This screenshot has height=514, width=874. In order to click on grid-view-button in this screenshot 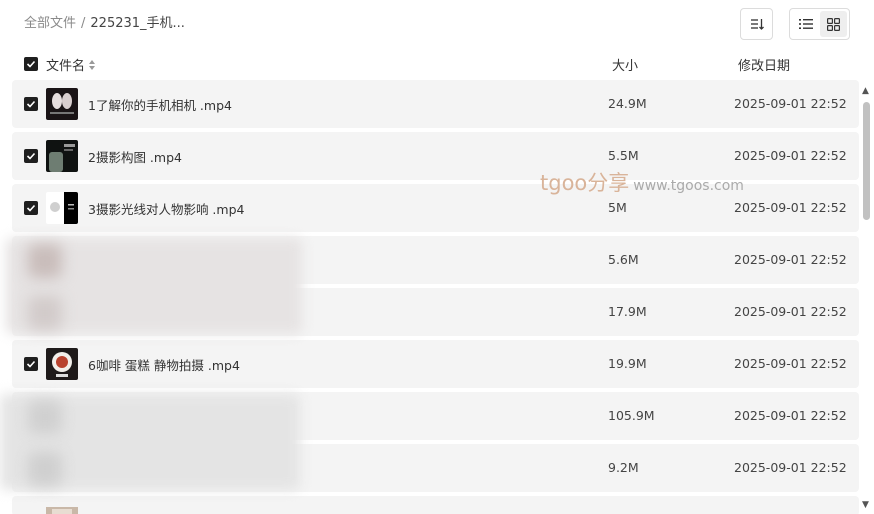, I will do `click(833, 24)`.